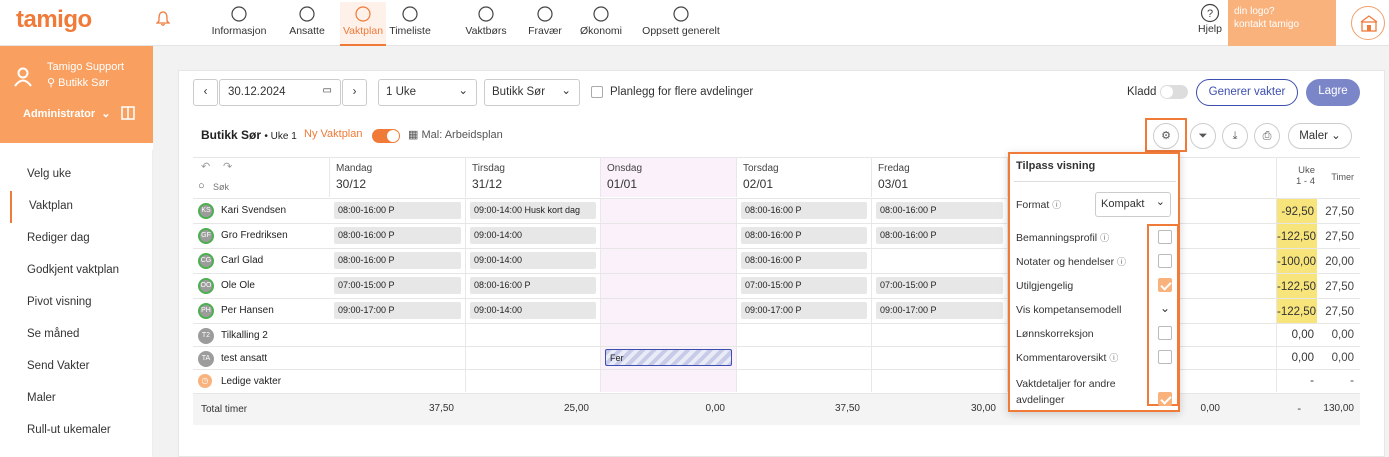 The image size is (1389, 457). I want to click on avatar: GF, so click(206, 236).